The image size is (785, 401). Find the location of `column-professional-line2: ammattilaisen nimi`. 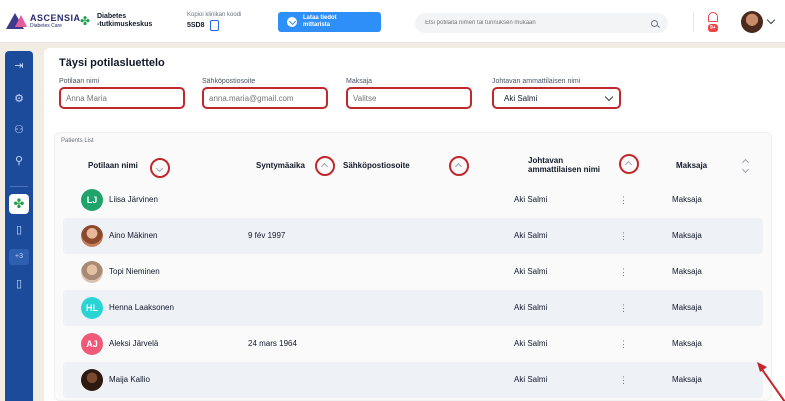

column-professional-line2: ammattilaisen nimi is located at coordinates (564, 169).